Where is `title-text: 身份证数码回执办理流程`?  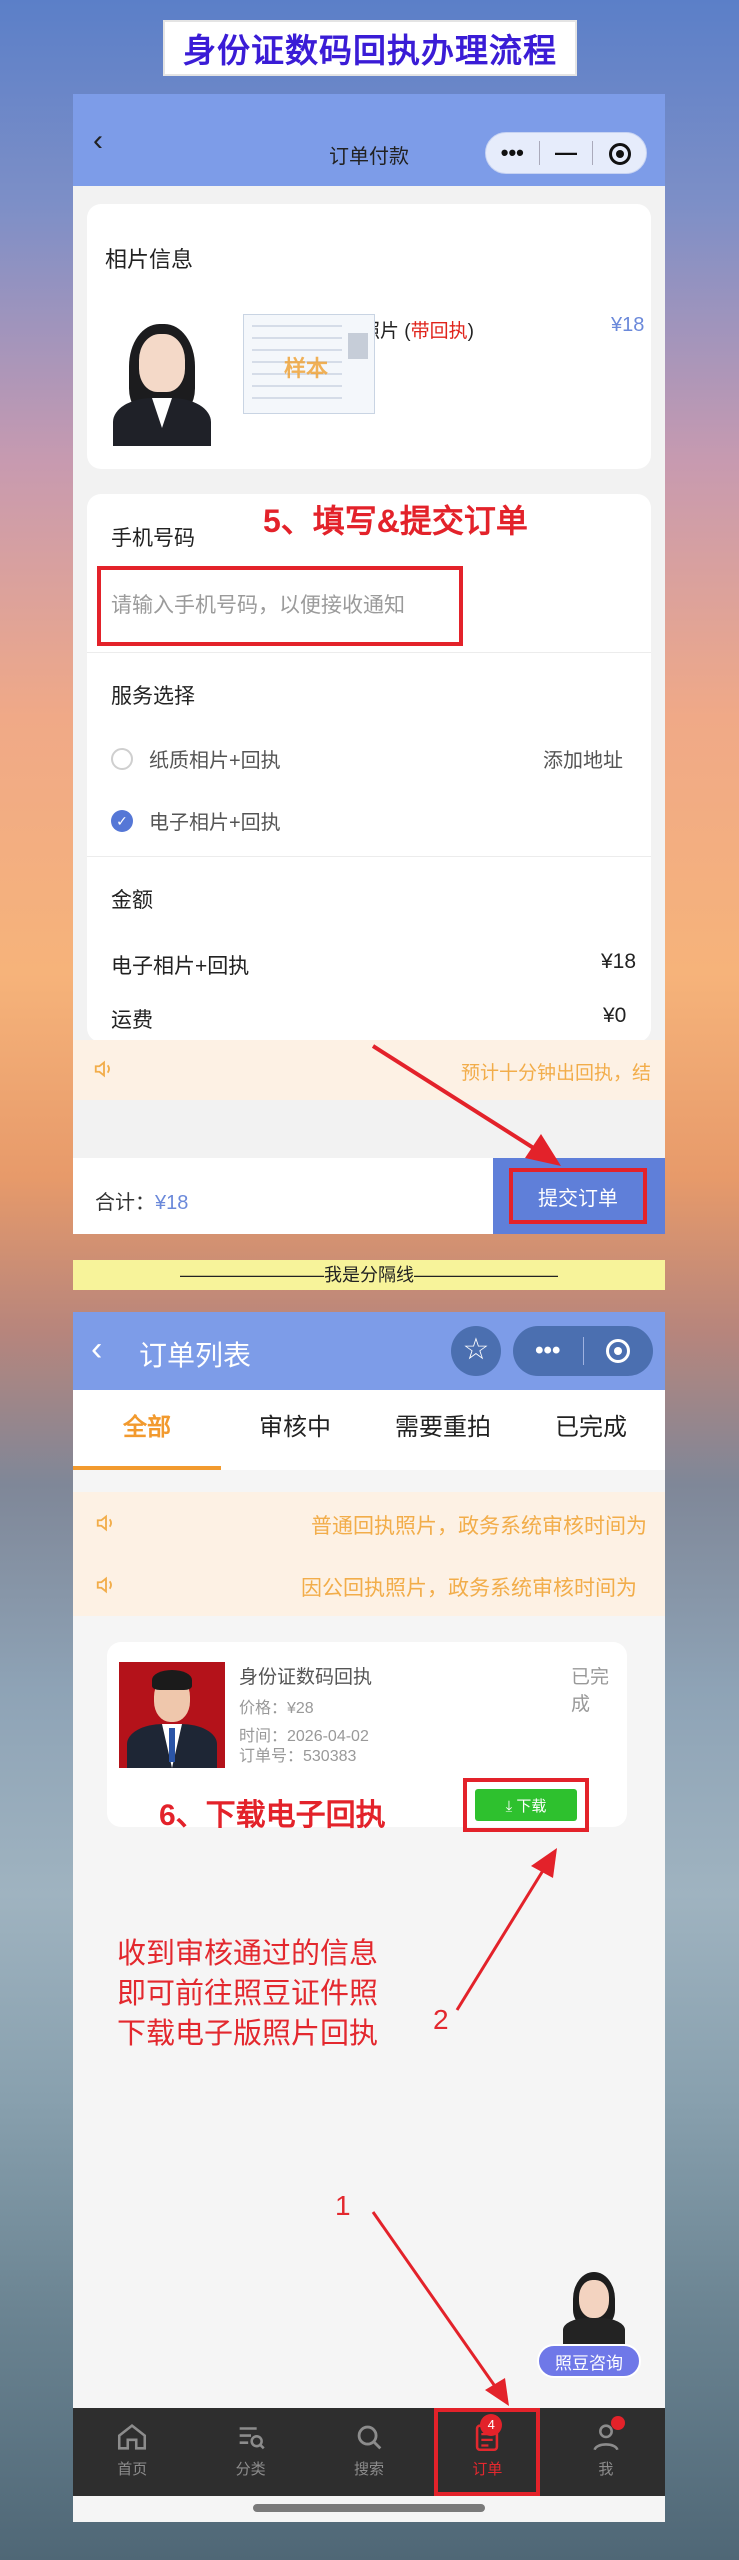 title-text: 身份证数码回执办理流程 is located at coordinates (370, 50).